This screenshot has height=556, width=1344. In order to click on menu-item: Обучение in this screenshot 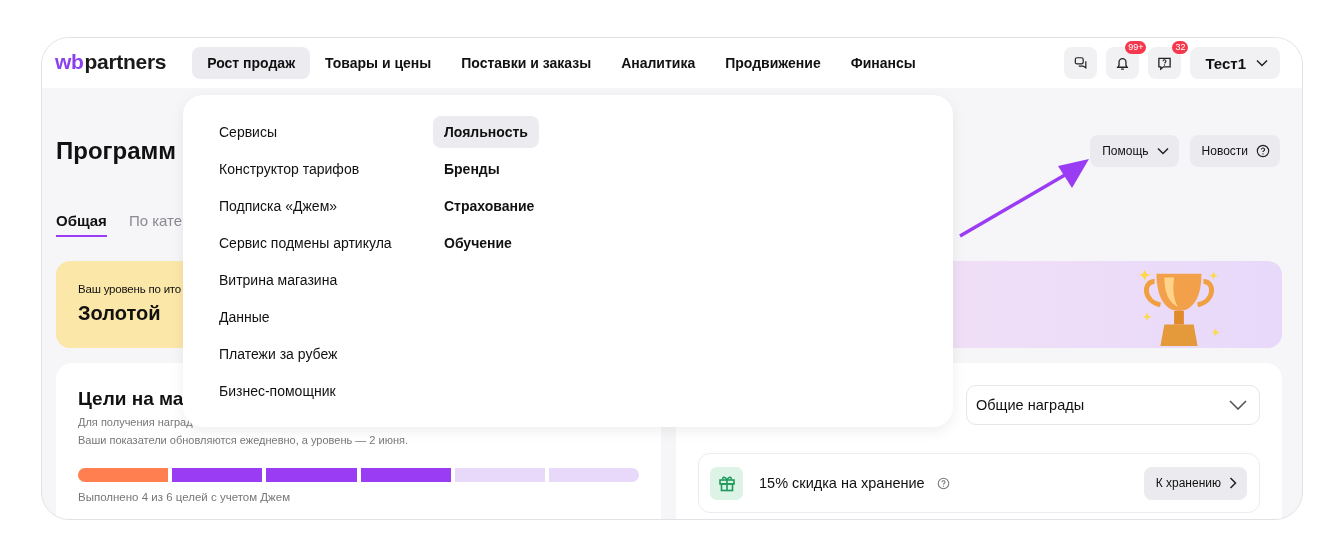, I will do `click(478, 243)`.